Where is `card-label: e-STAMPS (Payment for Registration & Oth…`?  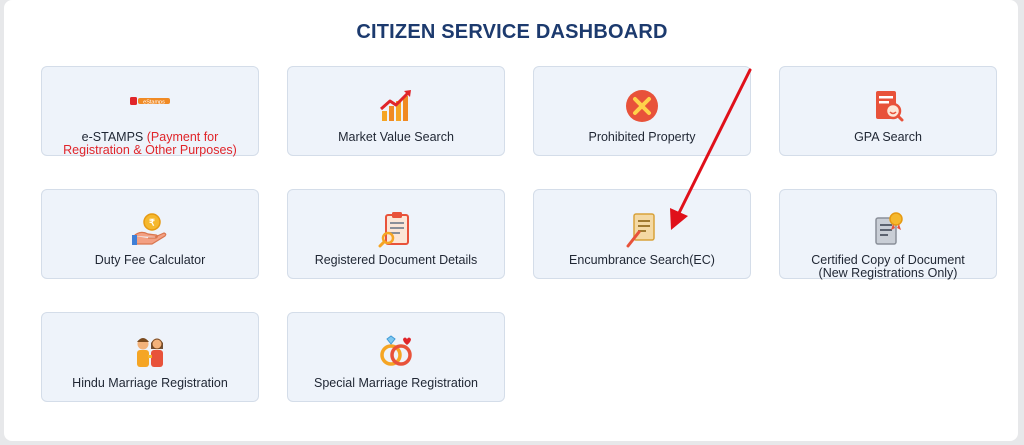
card-label: e-STAMPS (Payment for Registration & Oth… is located at coordinates (150, 143).